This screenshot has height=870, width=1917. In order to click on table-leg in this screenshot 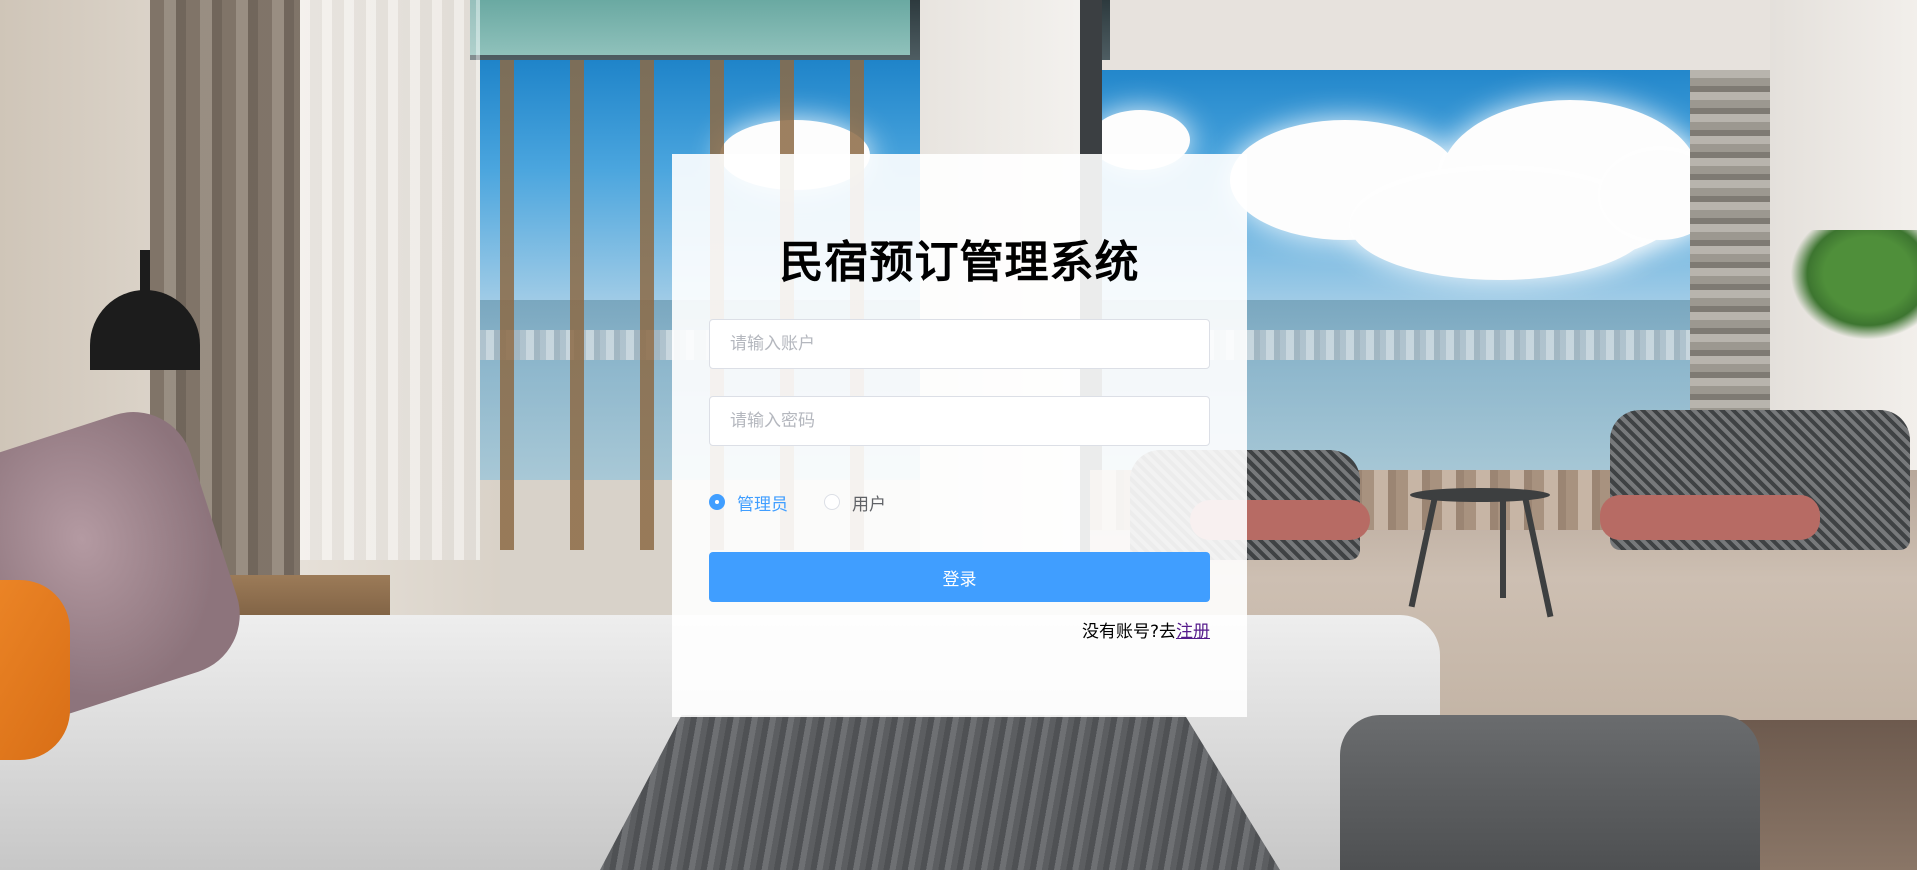, I will do `click(1503, 548)`.